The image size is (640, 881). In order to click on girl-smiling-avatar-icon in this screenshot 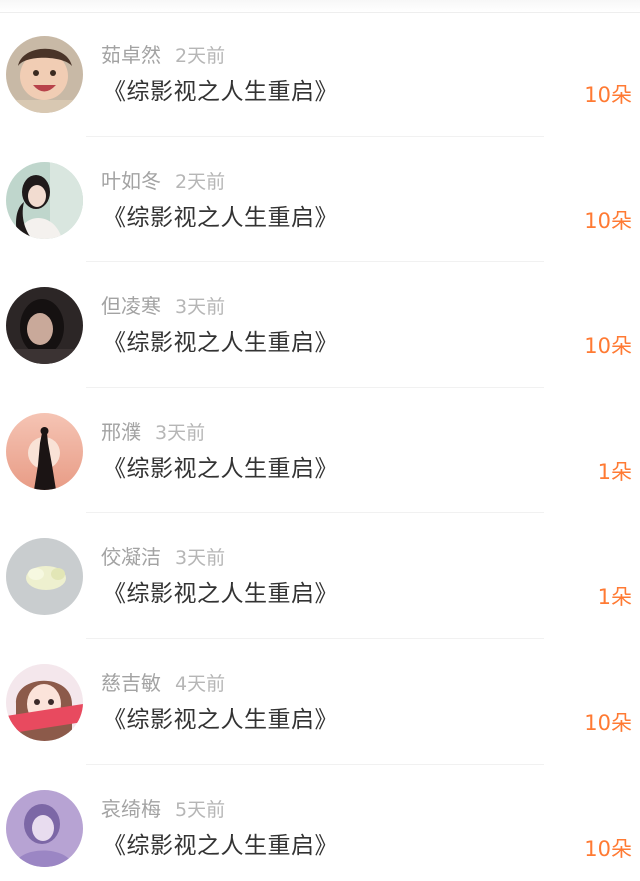, I will do `click(44, 74)`.